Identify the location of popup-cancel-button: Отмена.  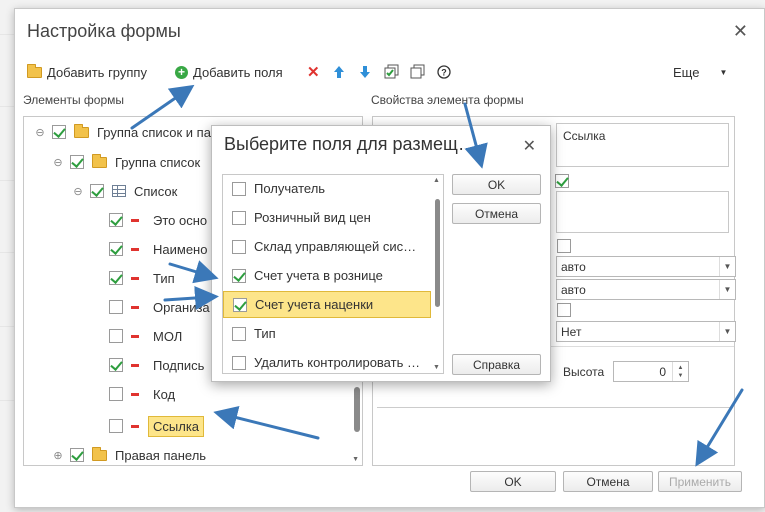
(496, 213).